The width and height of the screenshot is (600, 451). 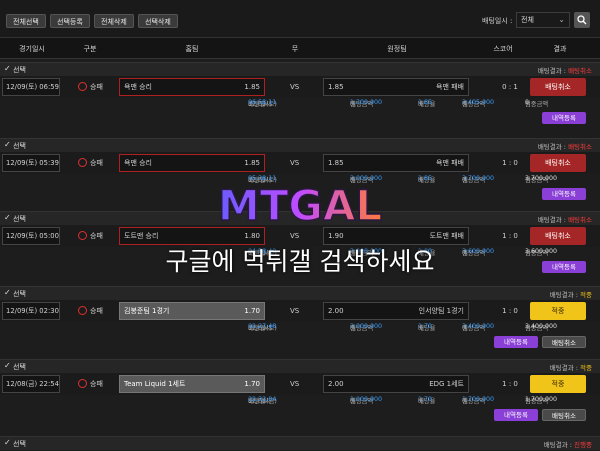 What do you see at coordinates (31, 87) in the screenshot?
I see `match-date: 12/09(토) 06:59` at bounding box center [31, 87].